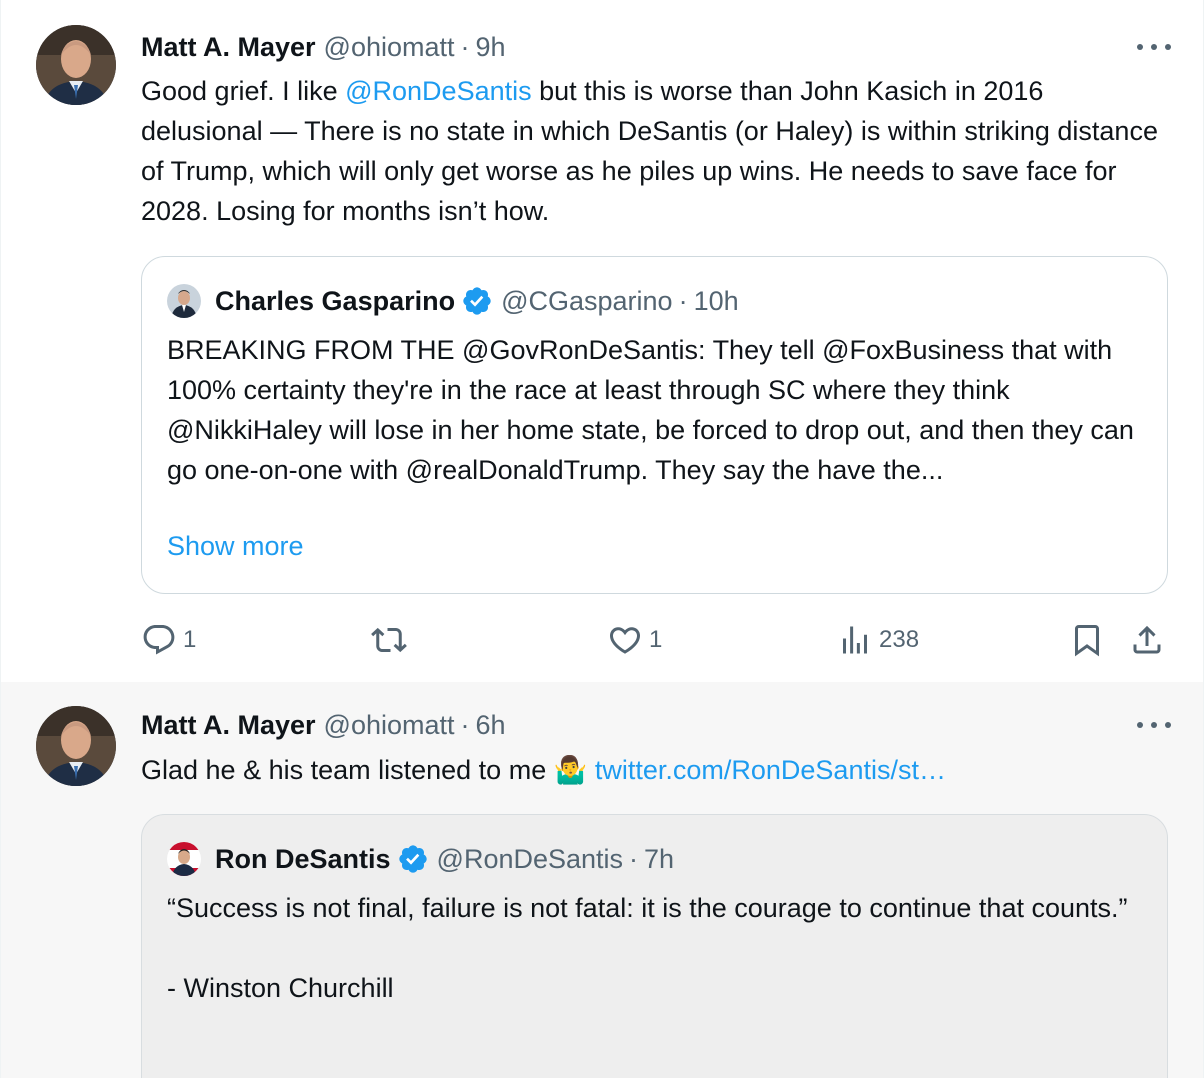 This screenshot has height=1078, width=1204. I want to click on timestamp: 9h, so click(491, 47).